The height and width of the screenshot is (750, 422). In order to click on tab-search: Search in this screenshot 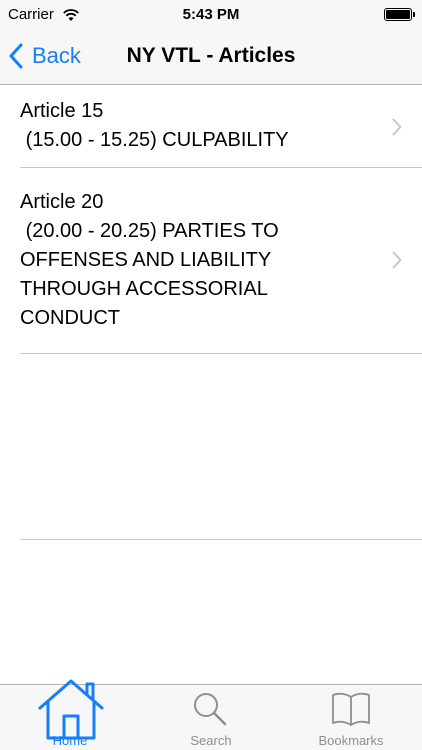, I will do `click(211, 717)`.